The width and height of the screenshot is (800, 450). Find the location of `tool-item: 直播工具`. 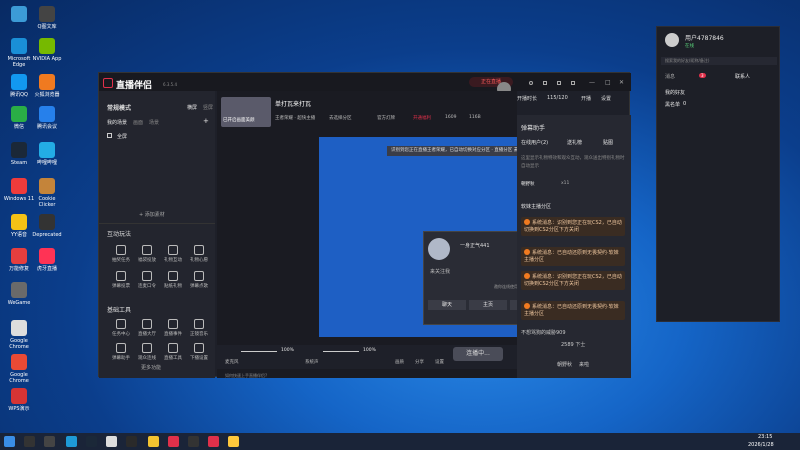

tool-item: 直播工具 is located at coordinates (173, 352).